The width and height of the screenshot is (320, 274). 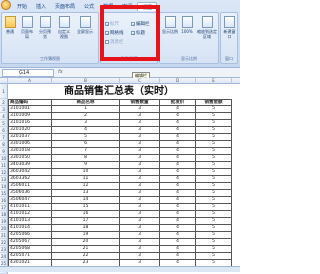 What do you see at coordinates (4, 179) in the screenshot?
I see `row-header: 13` at bounding box center [4, 179].